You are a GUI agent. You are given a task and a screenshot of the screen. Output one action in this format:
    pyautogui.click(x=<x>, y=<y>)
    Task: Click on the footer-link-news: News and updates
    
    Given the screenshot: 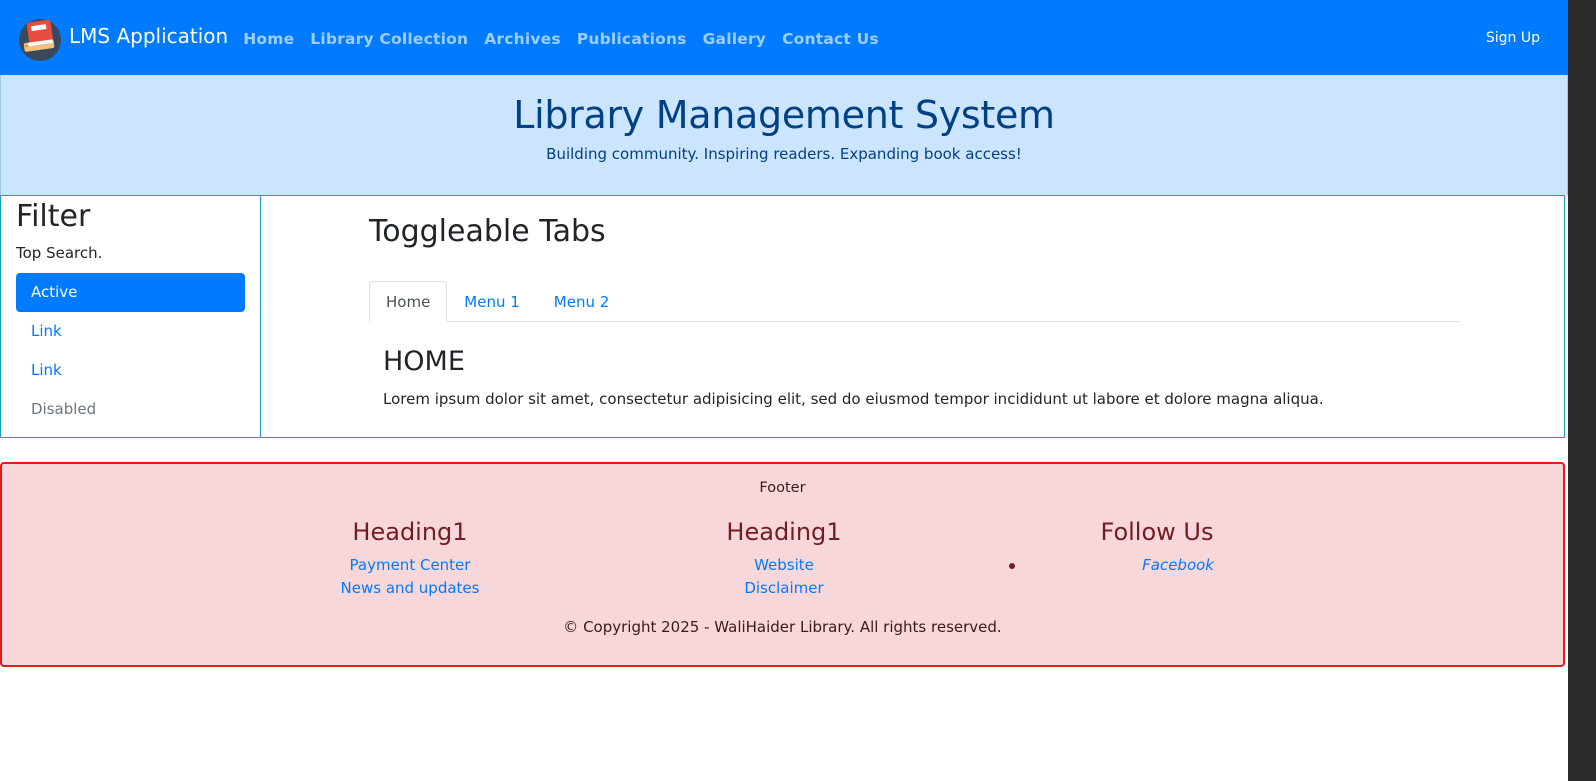 What is the action you would take?
    pyautogui.click(x=410, y=588)
    